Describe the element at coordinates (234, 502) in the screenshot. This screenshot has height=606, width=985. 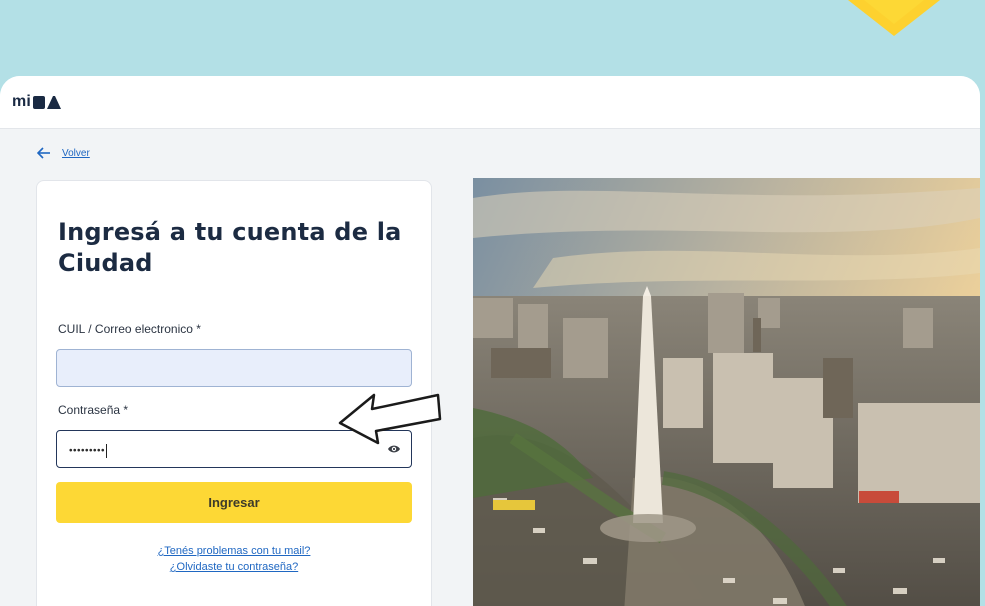
I see `submit-button: Ingresar` at that location.